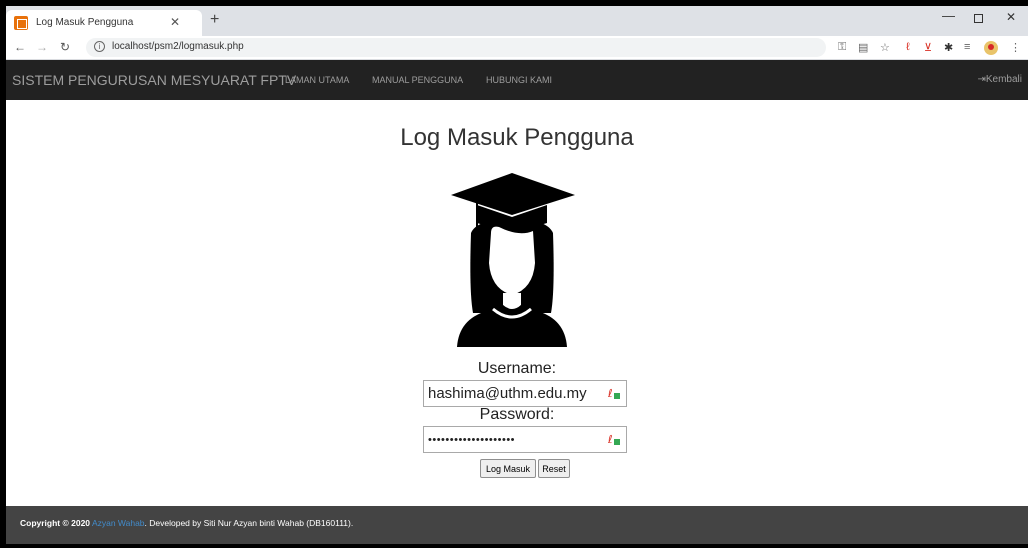 This screenshot has height=548, width=1028. Describe the element at coordinates (863, 47) in the screenshot. I see `translate-icon: ▤` at that location.